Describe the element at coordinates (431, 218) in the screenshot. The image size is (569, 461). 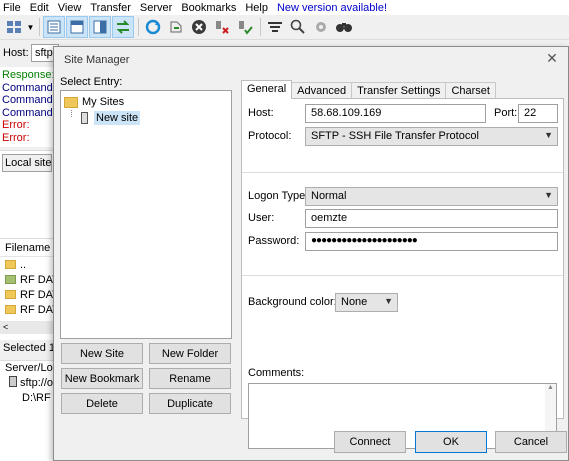
I see `user-input: oemzte` at that location.